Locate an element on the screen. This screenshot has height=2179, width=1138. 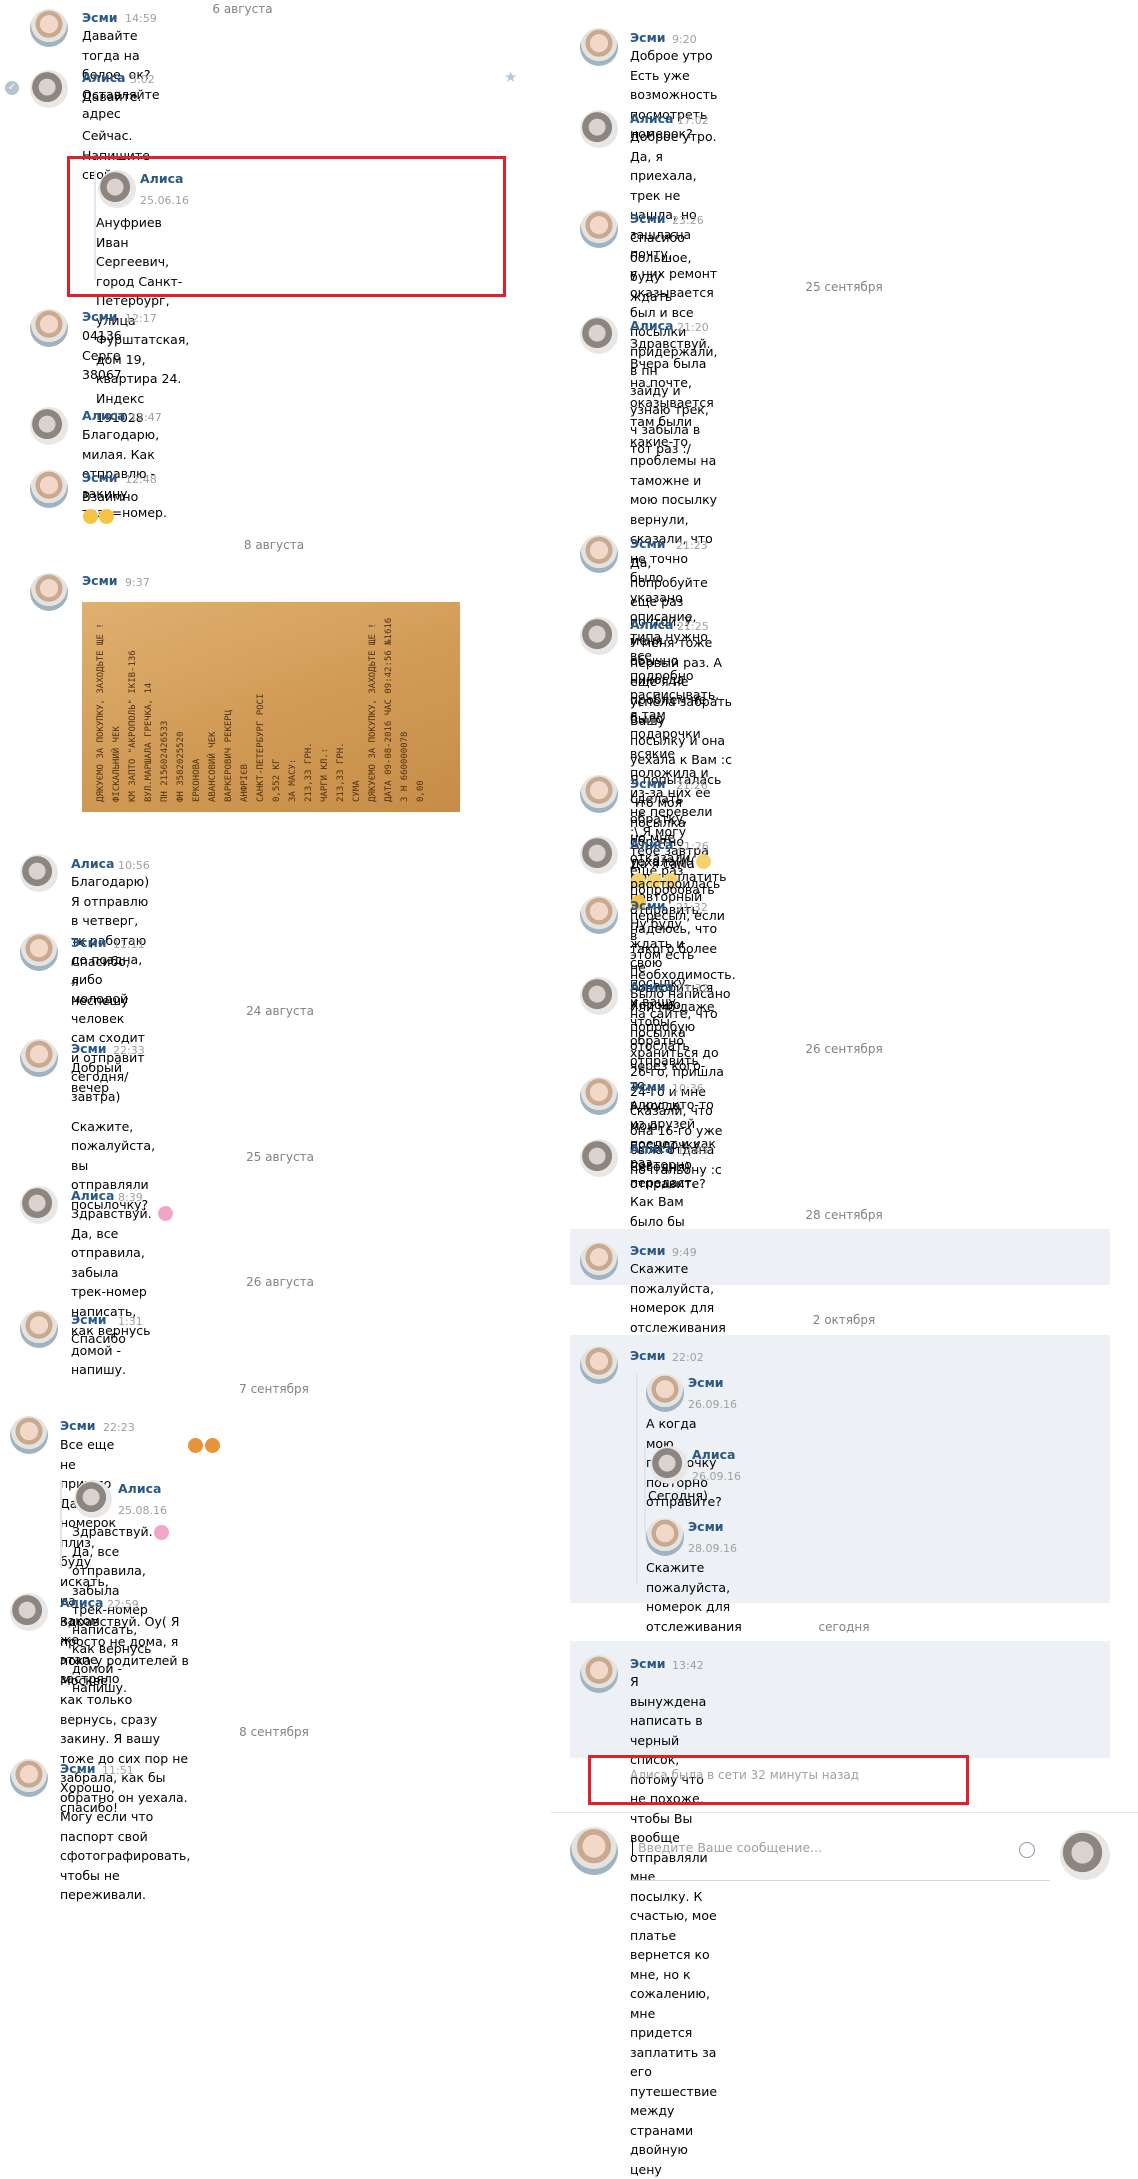
message-time: 14:59 is located at coordinates (141, 18).